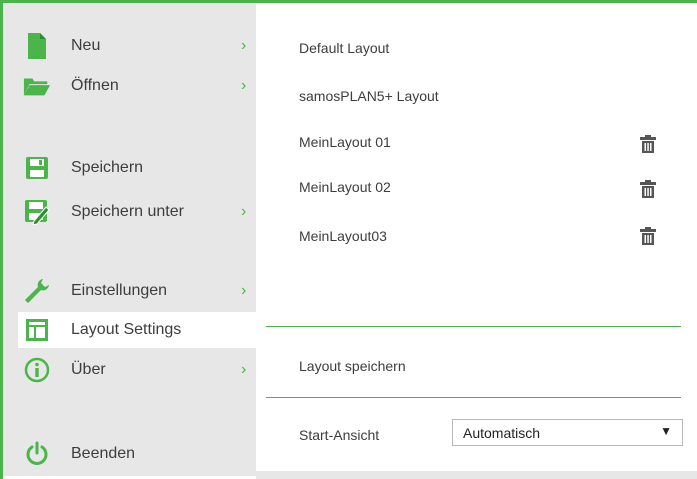  I want to click on dropdown-arrow-icon: ▼, so click(666, 431).